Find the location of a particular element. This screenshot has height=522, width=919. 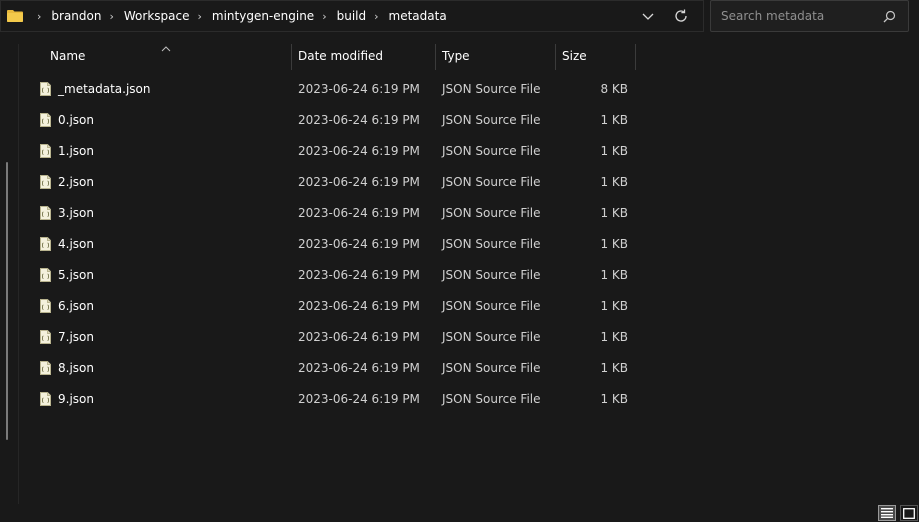

folder-icon is located at coordinates (15, 16).